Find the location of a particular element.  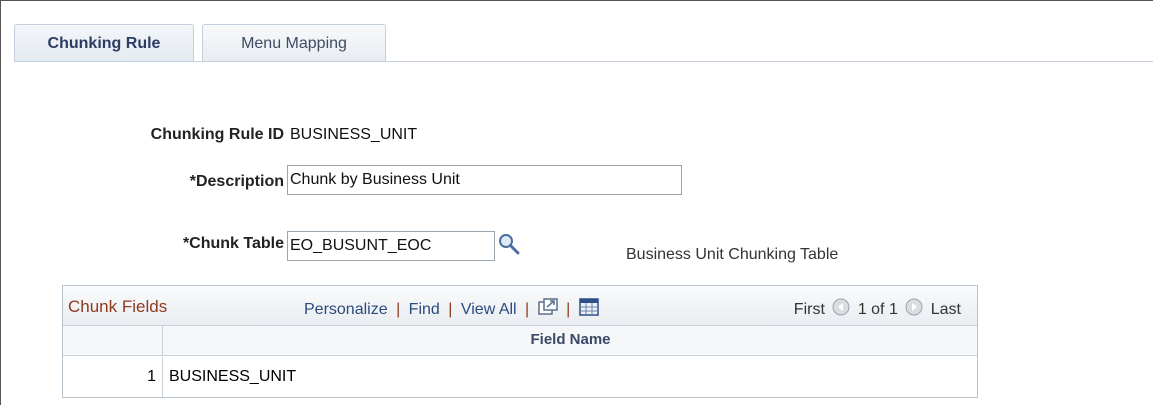

personalize-link: Personalize is located at coordinates (346, 309).